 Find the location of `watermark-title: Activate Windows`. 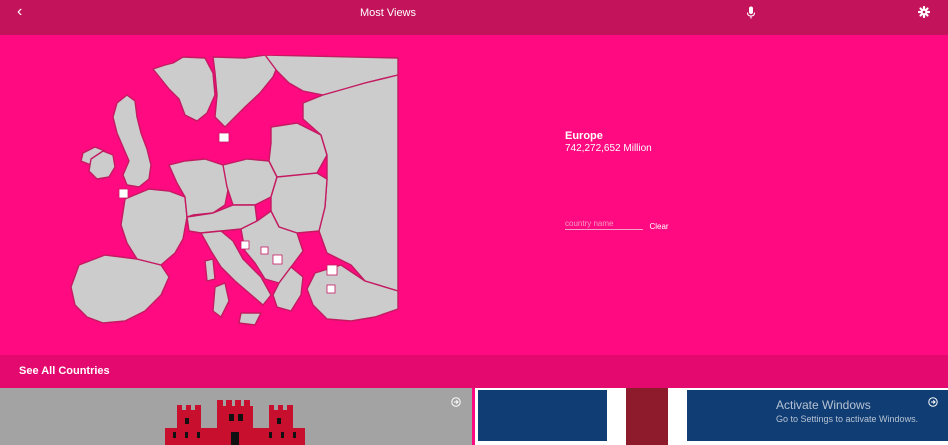

watermark-title: Activate Windows is located at coordinates (823, 405).